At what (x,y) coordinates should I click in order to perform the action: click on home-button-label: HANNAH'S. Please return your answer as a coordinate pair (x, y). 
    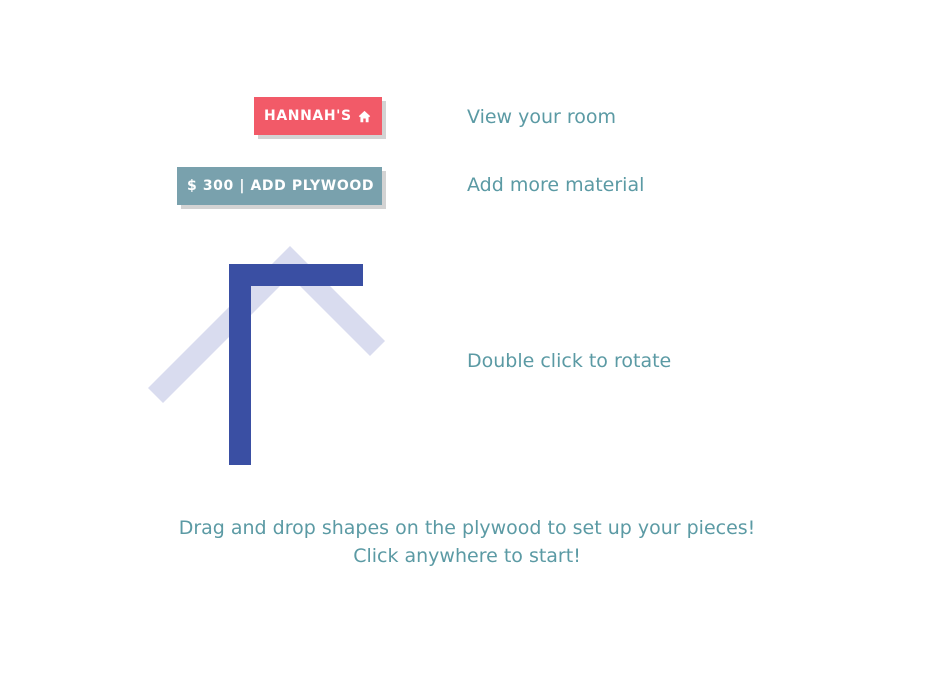
    Looking at the image, I should click on (308, 116).